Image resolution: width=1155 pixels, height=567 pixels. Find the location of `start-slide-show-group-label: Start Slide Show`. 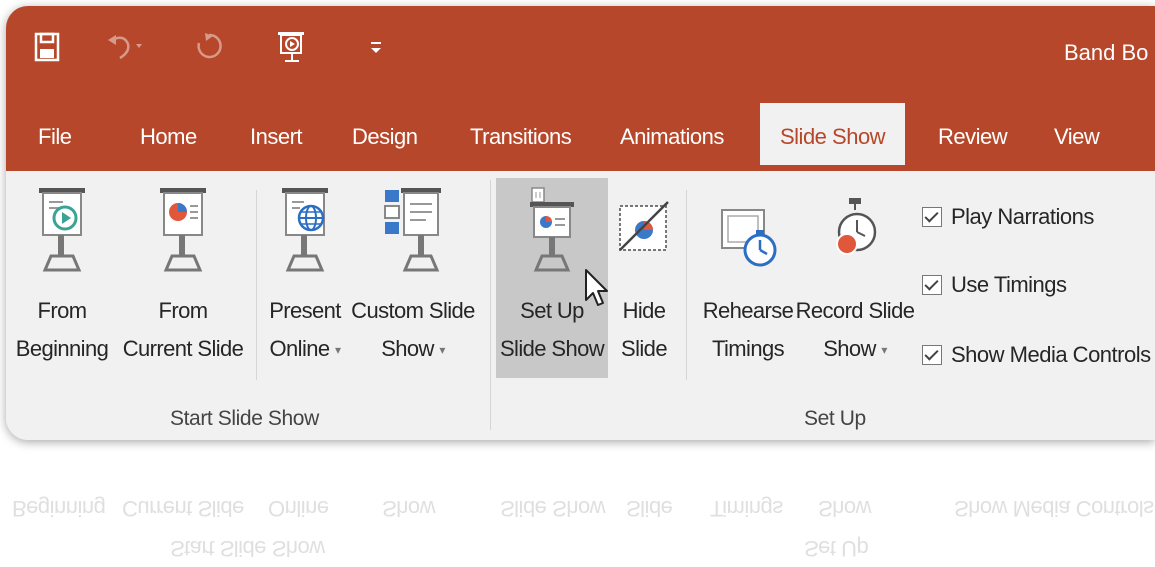

start-slide-show-group-label: Start Slide Show is located at coordinates (244, 418).